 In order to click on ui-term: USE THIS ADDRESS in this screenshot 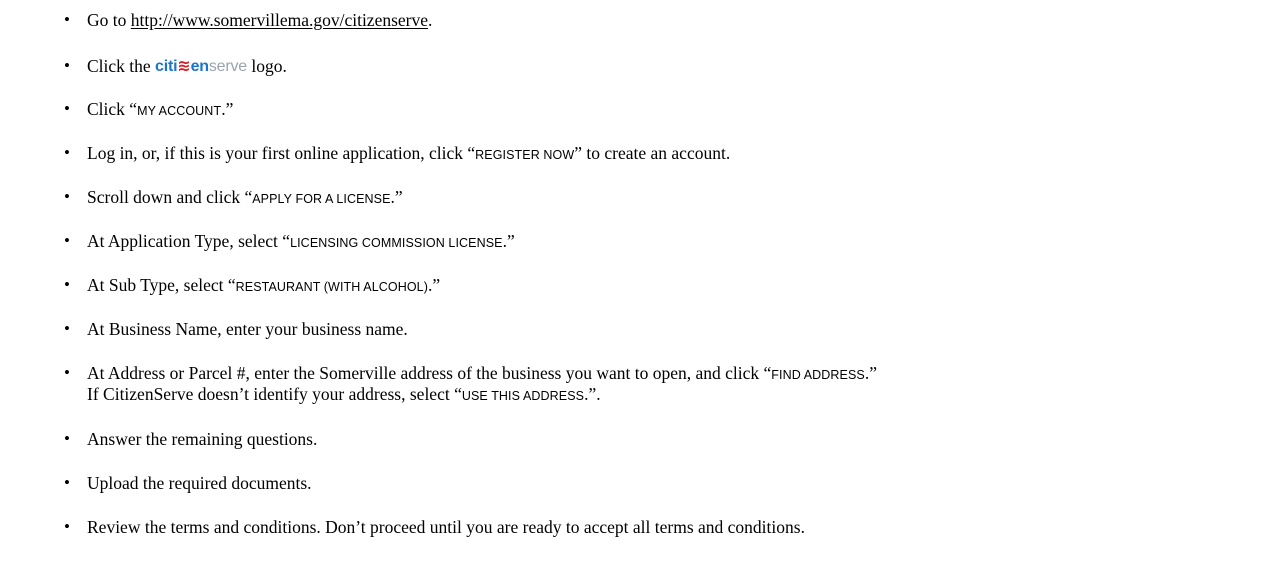, I will do `click(523, 396)`.